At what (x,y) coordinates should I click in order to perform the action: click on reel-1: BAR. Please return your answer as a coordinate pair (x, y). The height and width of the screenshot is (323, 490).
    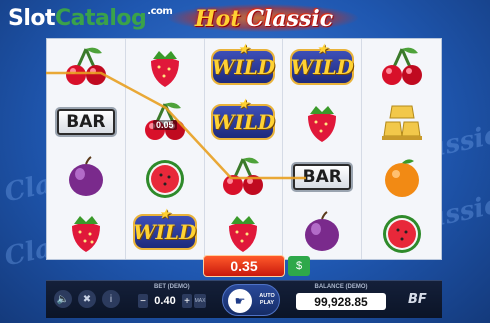
    Looking at the image, I should click on (86, 149).